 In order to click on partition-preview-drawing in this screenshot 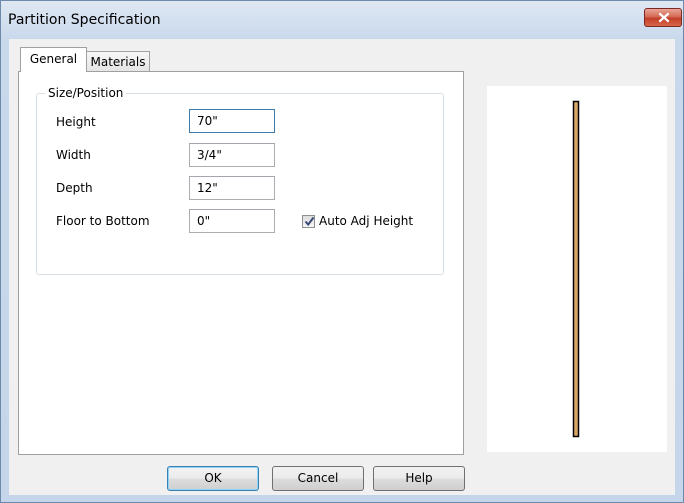, I will do `click(576, 269)`.